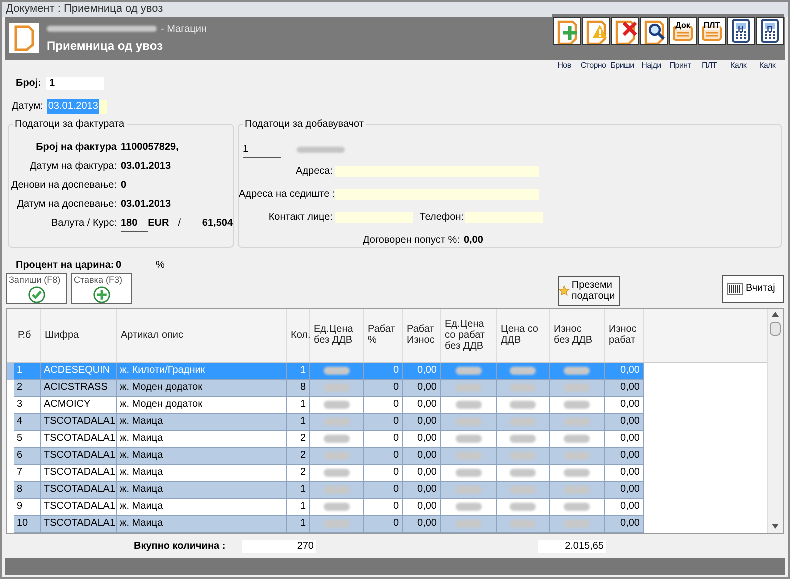  Describe the element at coordinates (85, 10) in the screenshot. I see `window-title: Документ : Приемница од увоз` at that location.